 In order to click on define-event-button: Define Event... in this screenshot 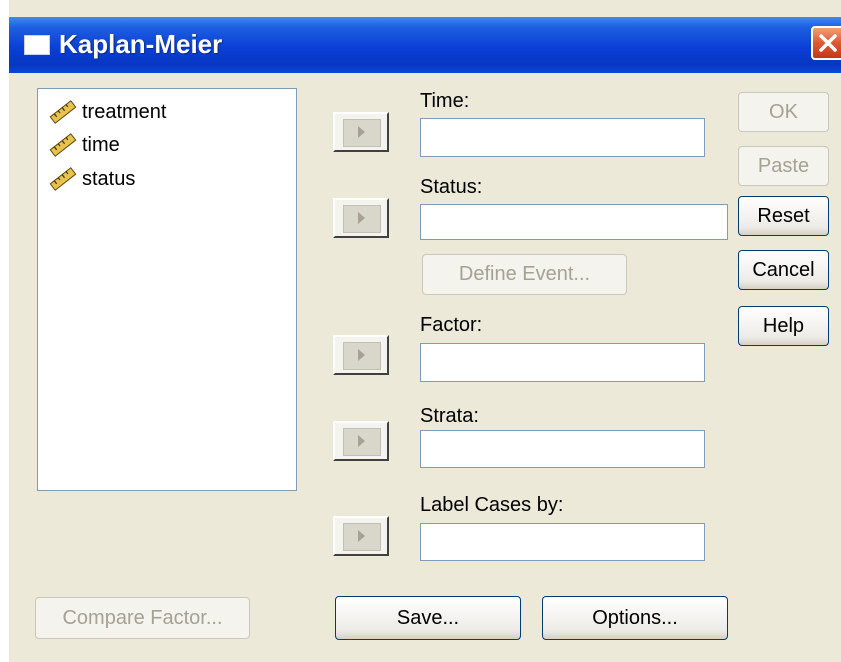, I will do `click(524, 274)`.